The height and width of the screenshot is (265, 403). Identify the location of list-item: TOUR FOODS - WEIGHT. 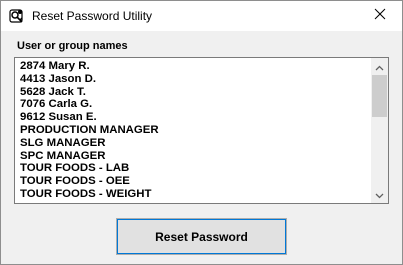
(195, 194).